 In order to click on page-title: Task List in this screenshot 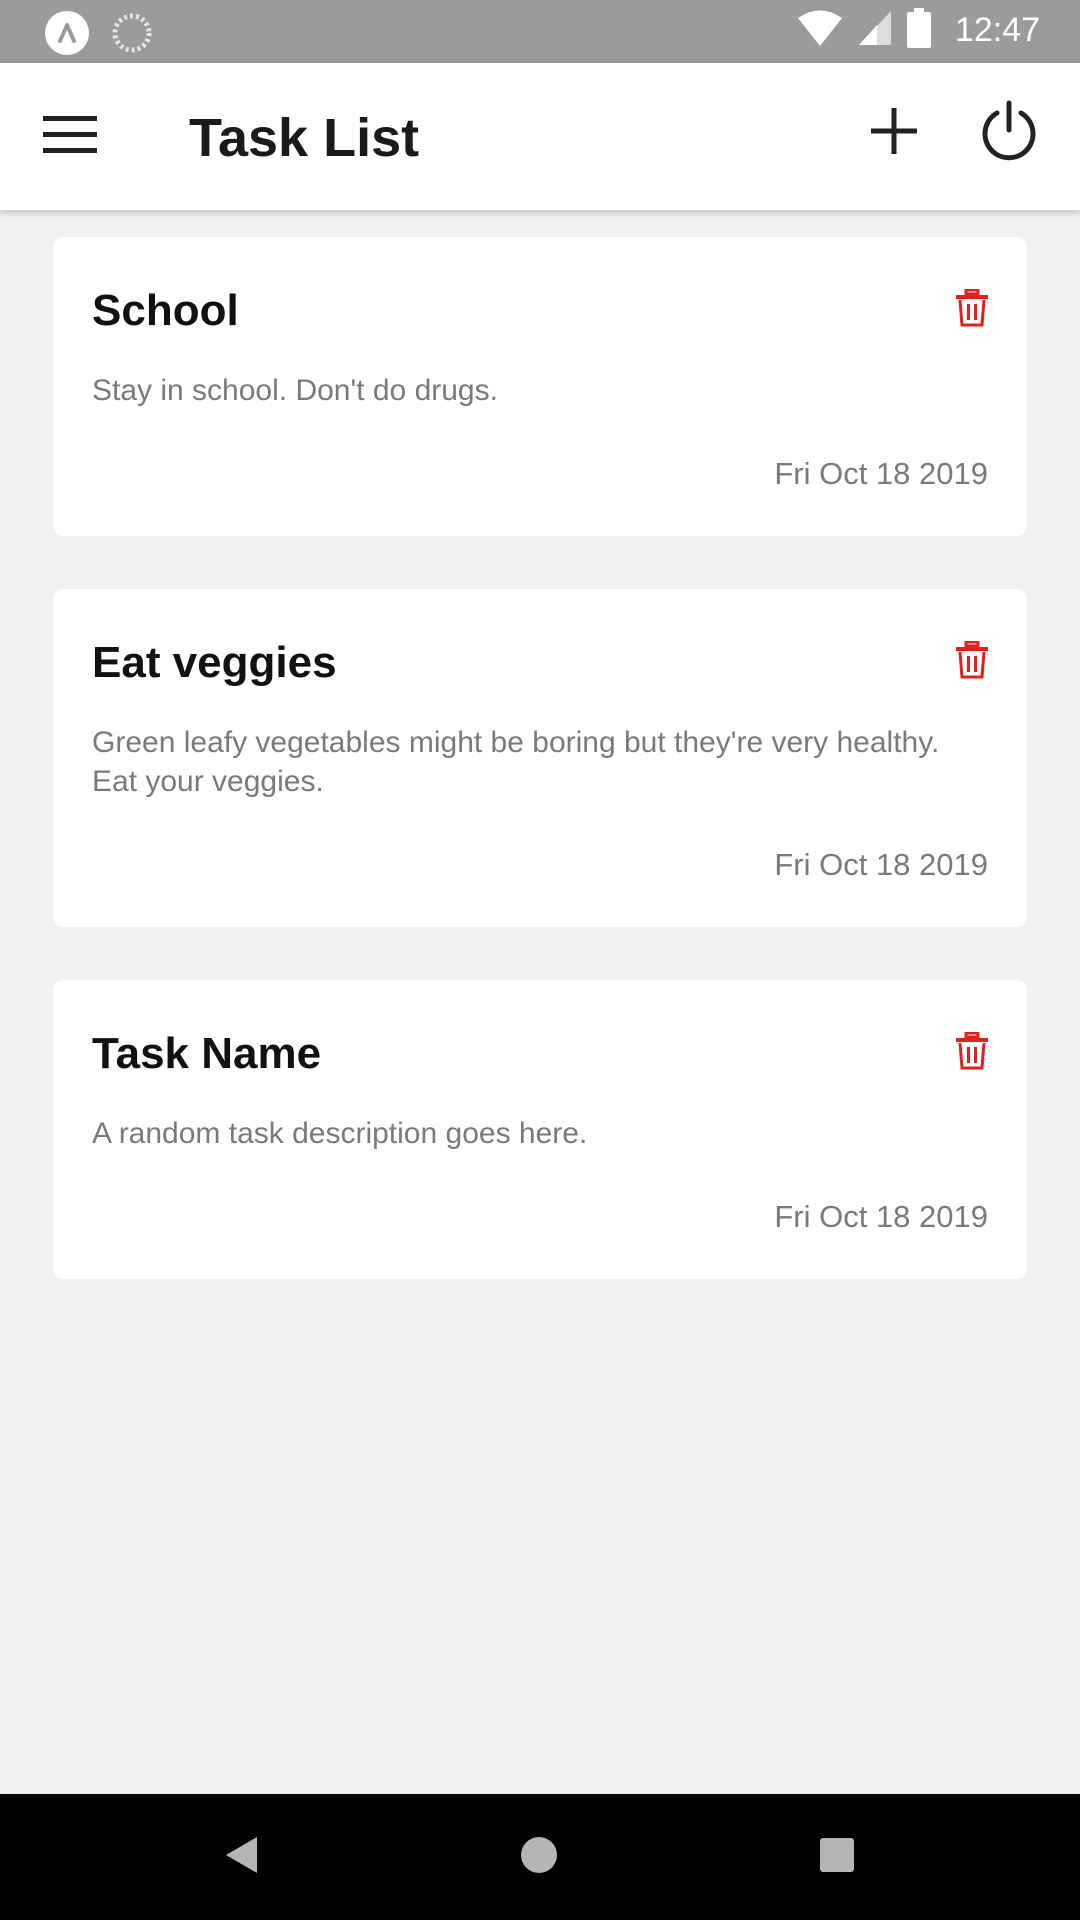, I will do `click(304, 138)`.